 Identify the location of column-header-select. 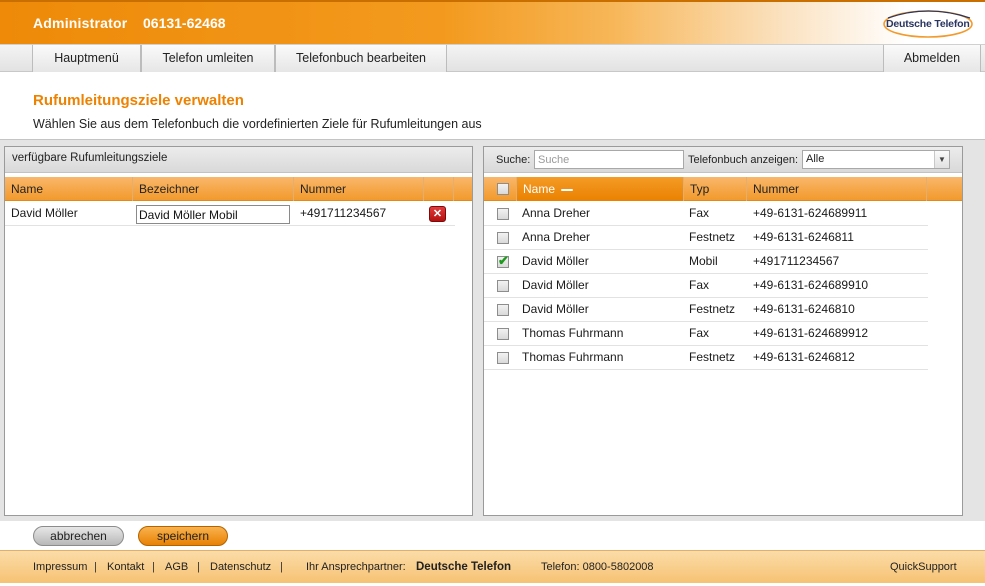
(500, 189).